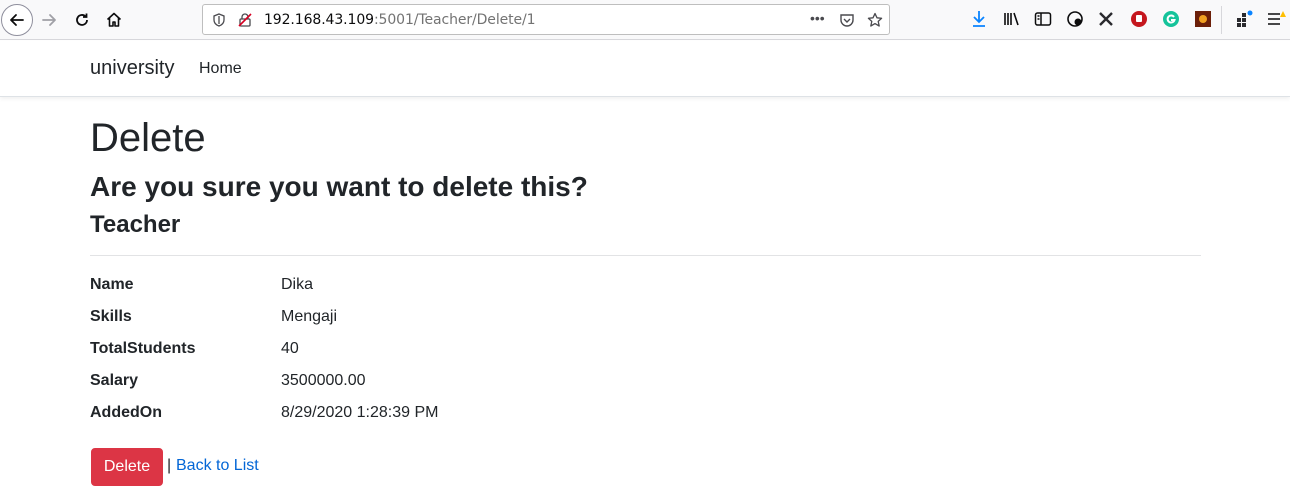 Image resolution: width=1290 pixels, height=500 pixels. Describe the element at coordinates (1139, 19) in the screenshot. I see `ublock-icon` at that location.